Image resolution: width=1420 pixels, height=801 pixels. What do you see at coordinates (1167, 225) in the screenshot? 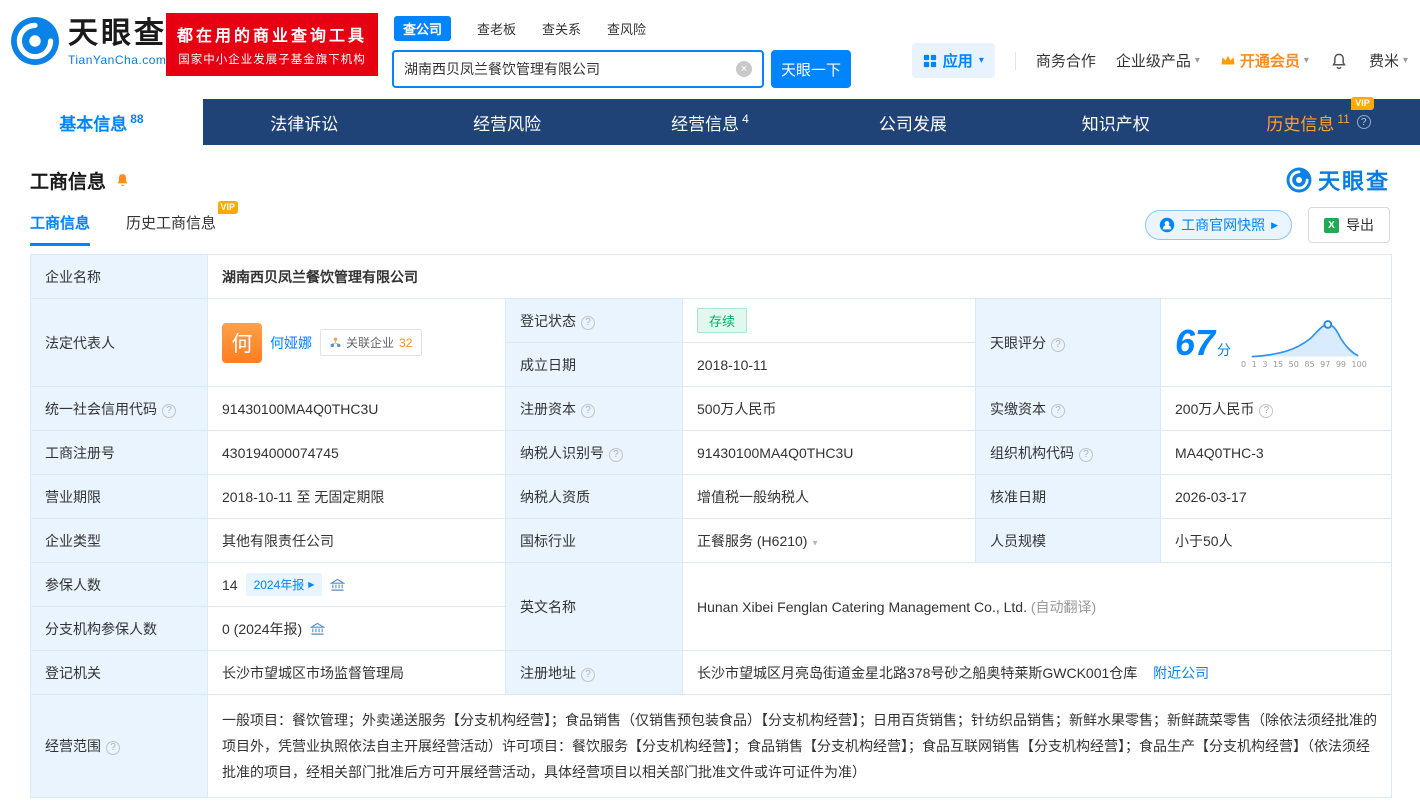
I see `badge-person-icon` at bounding box center [1167, 225].